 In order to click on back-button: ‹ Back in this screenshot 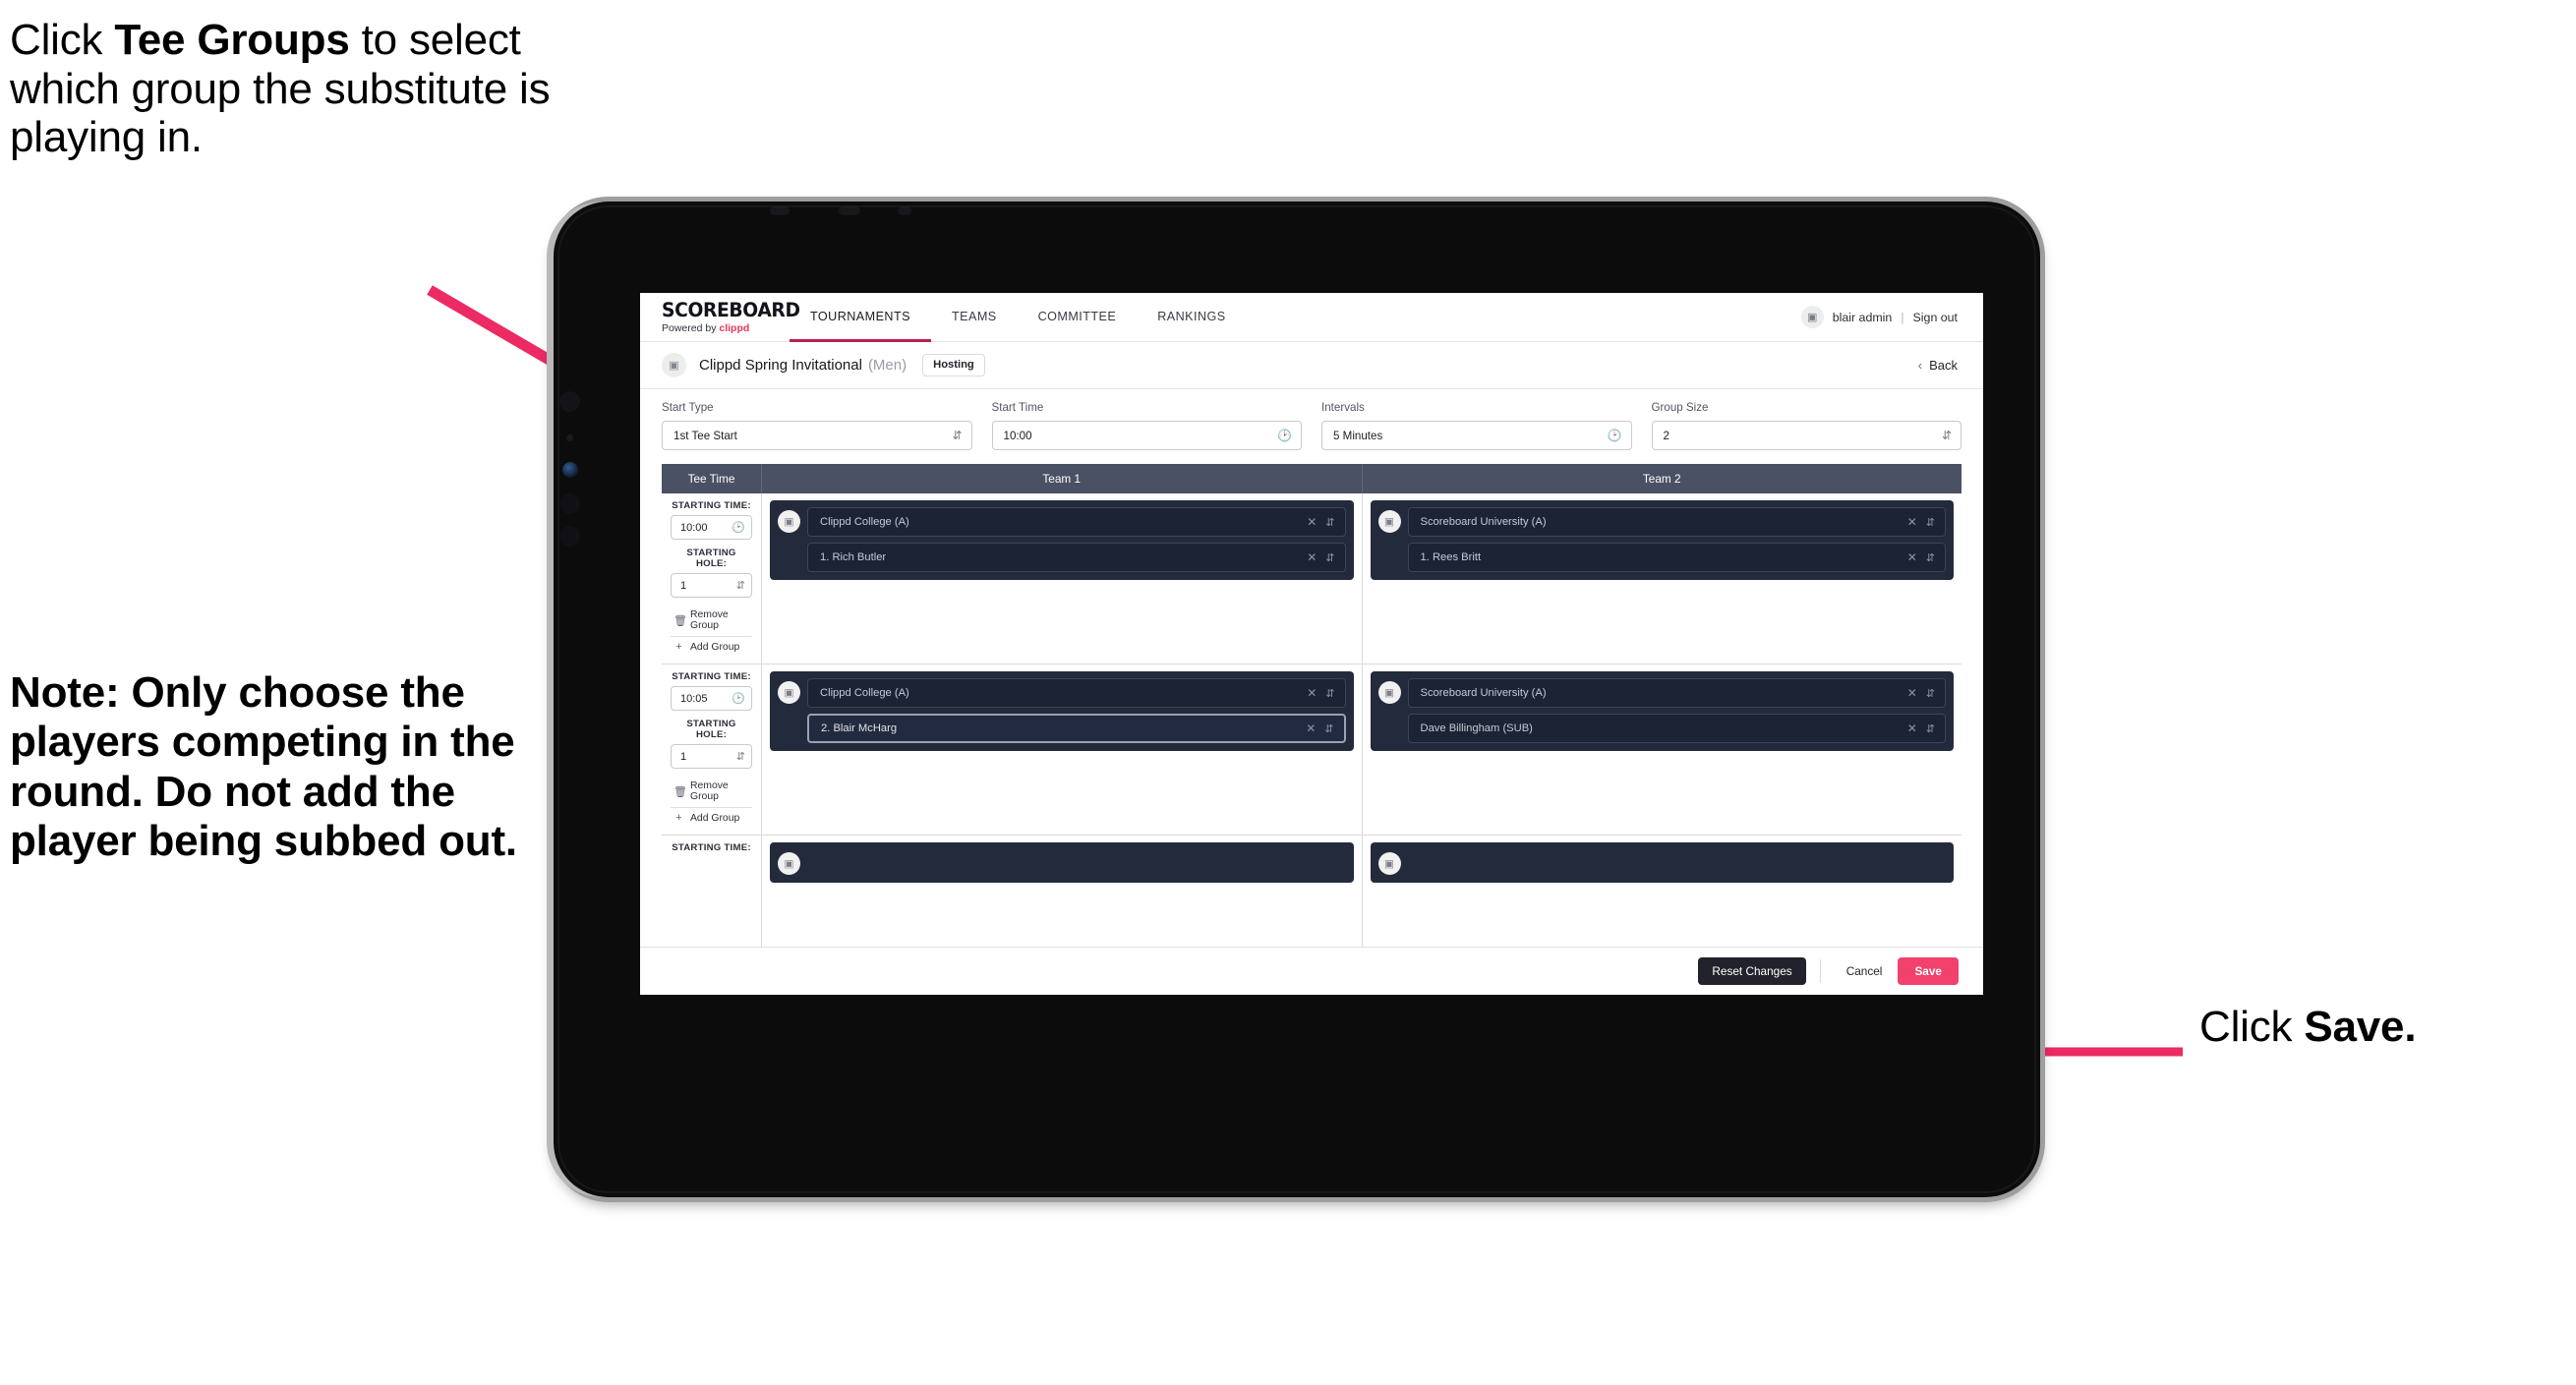, I will do `click(1938, 366)`.